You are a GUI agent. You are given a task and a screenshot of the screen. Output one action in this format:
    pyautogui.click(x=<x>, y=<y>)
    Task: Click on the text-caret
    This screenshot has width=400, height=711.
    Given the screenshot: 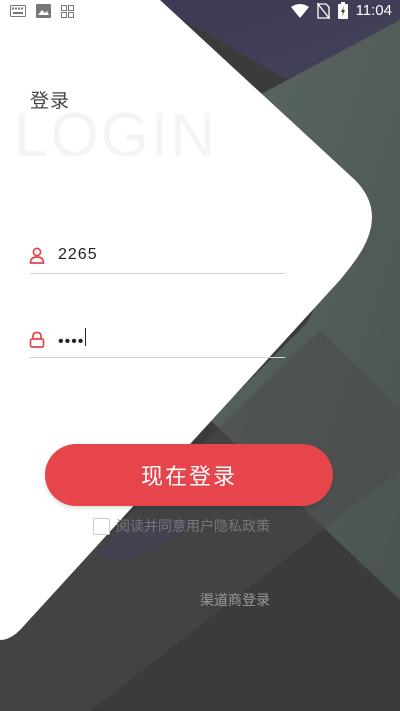 What is the action you would take?
    pyautogui.click(x=86, y=336)
    